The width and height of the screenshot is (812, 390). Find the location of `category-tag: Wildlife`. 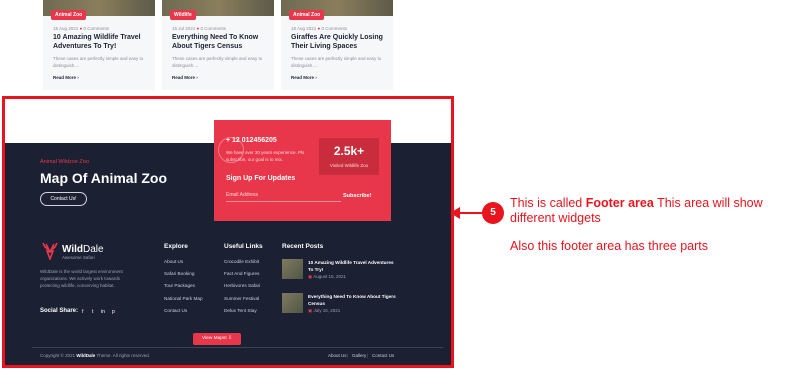

category-tag: Wildlife is located at coordinates (183, 15).